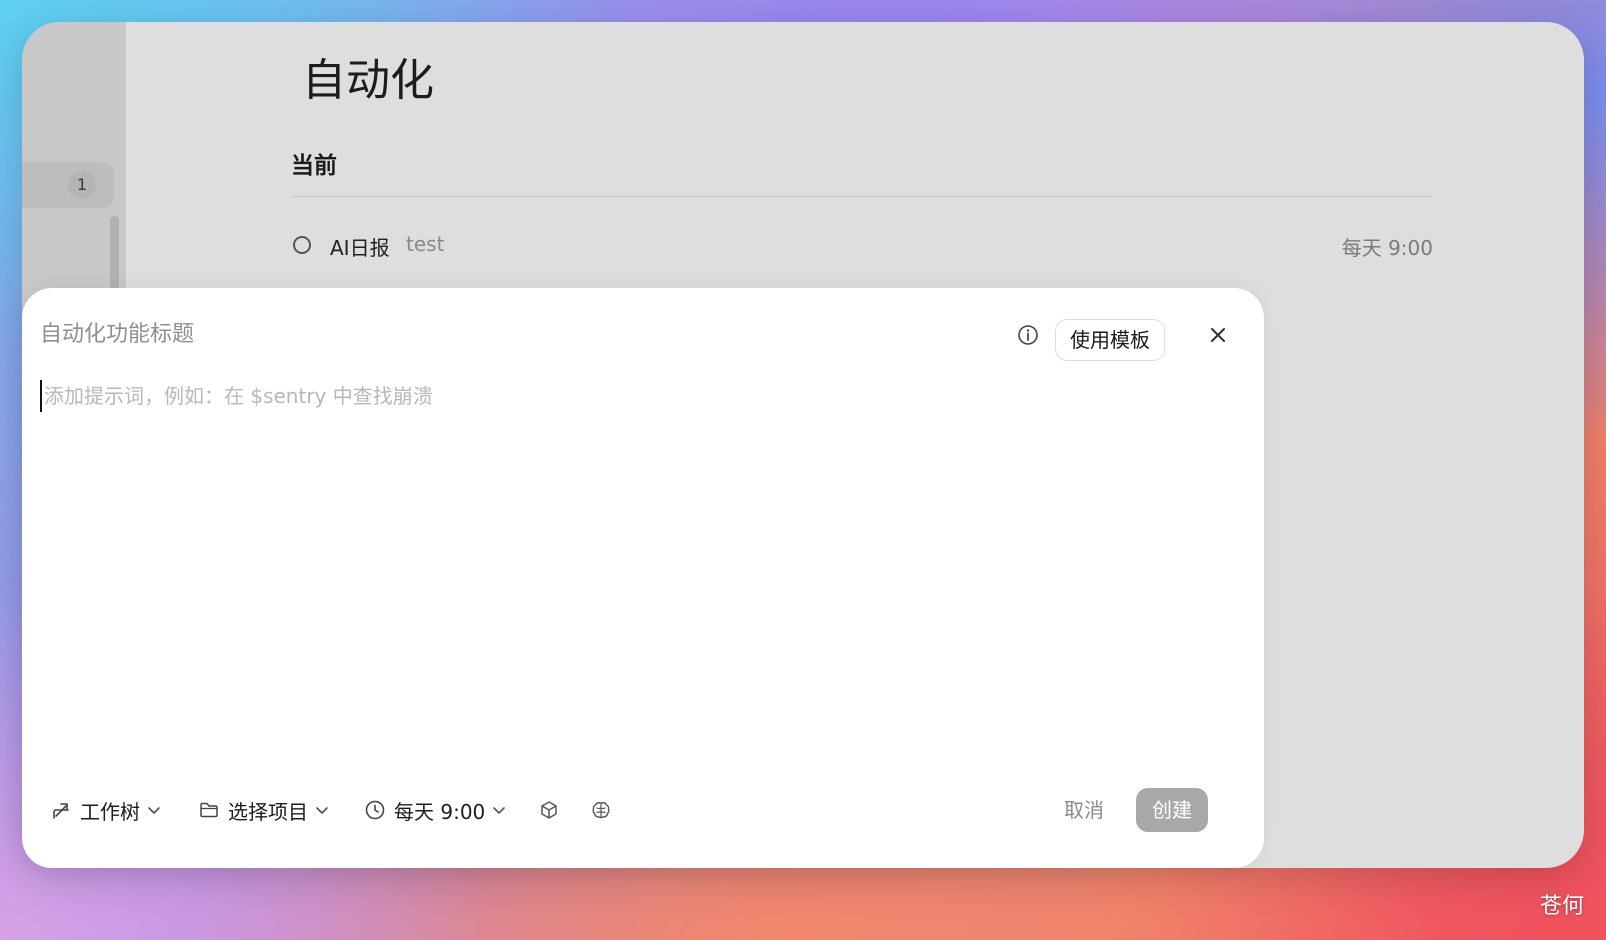 This screenshot has height=940, width=1606. I want to click on worktree-selector: 工作树, so click(106, 810).